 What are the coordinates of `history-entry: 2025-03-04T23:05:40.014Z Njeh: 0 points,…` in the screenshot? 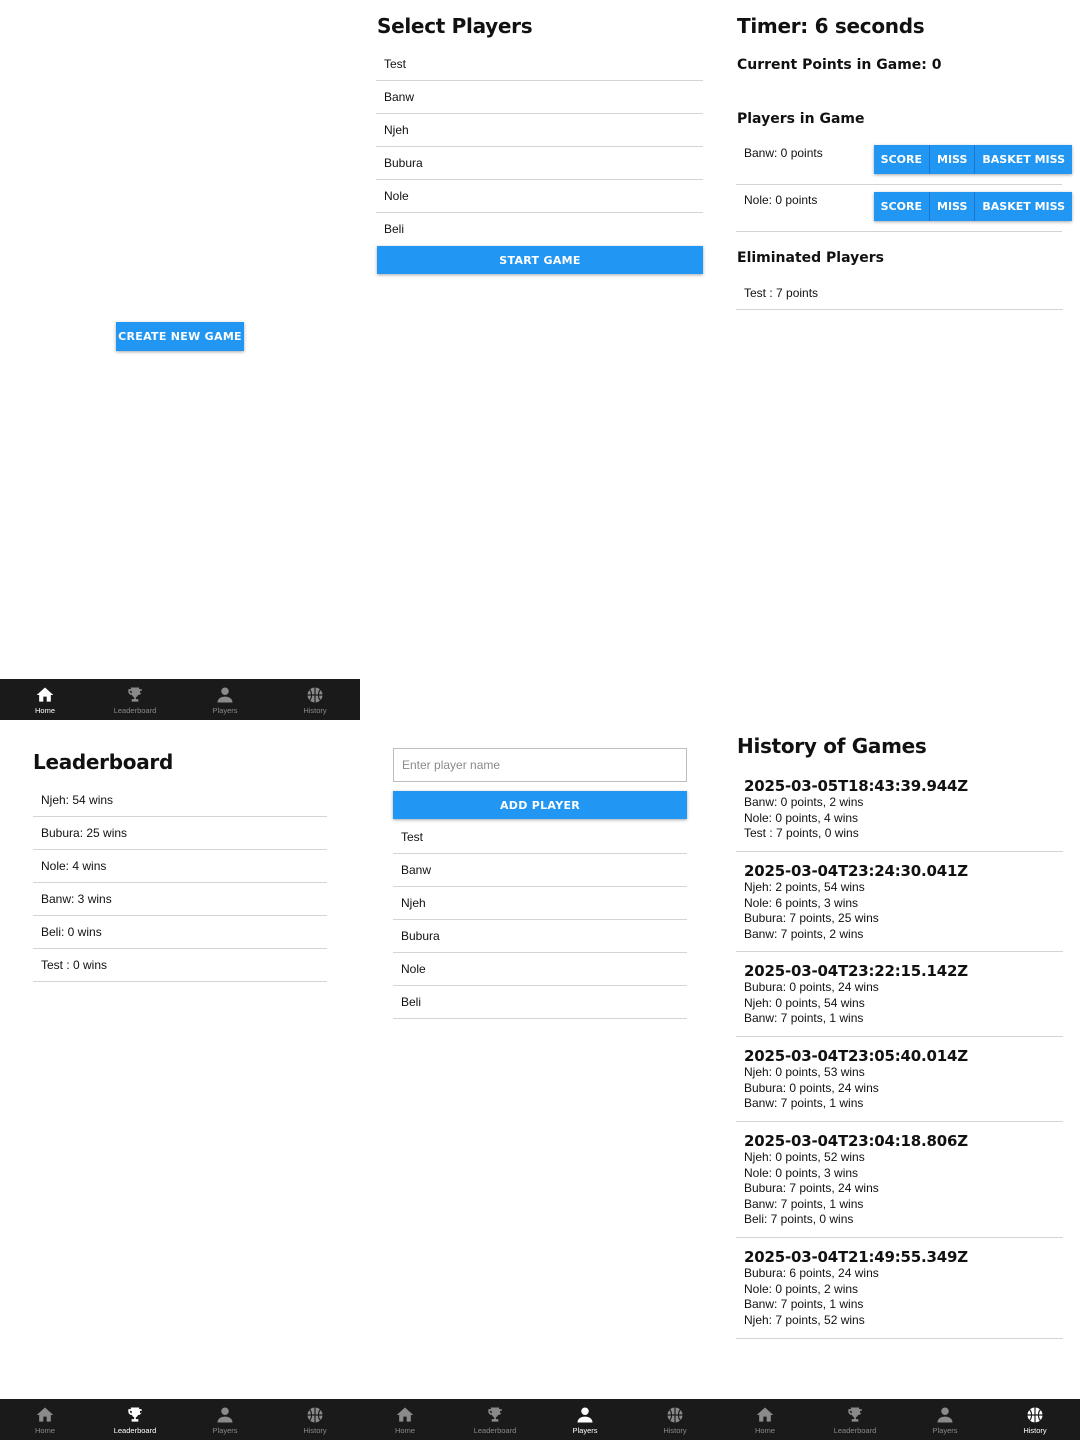 It's located at (899, 1084).